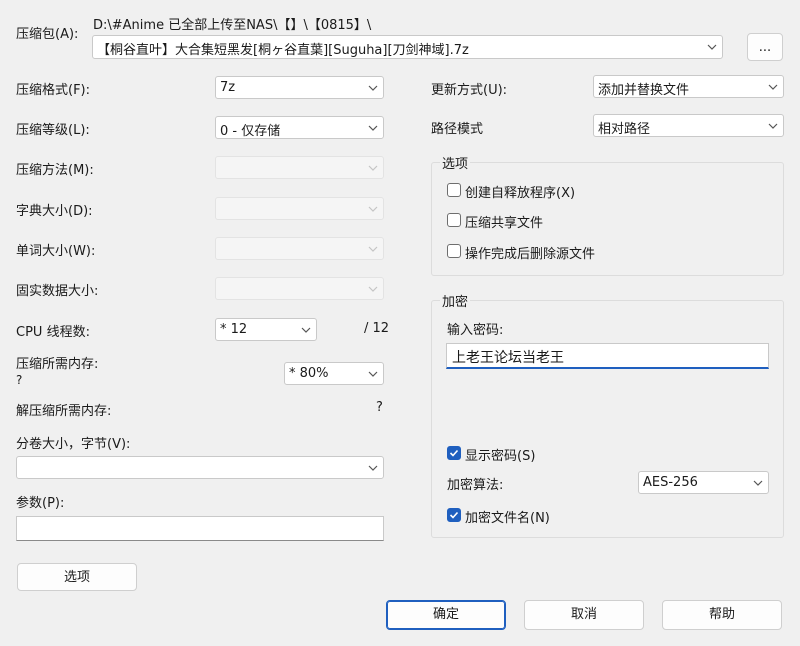  I want to click on method-combo, so click(299, 167).